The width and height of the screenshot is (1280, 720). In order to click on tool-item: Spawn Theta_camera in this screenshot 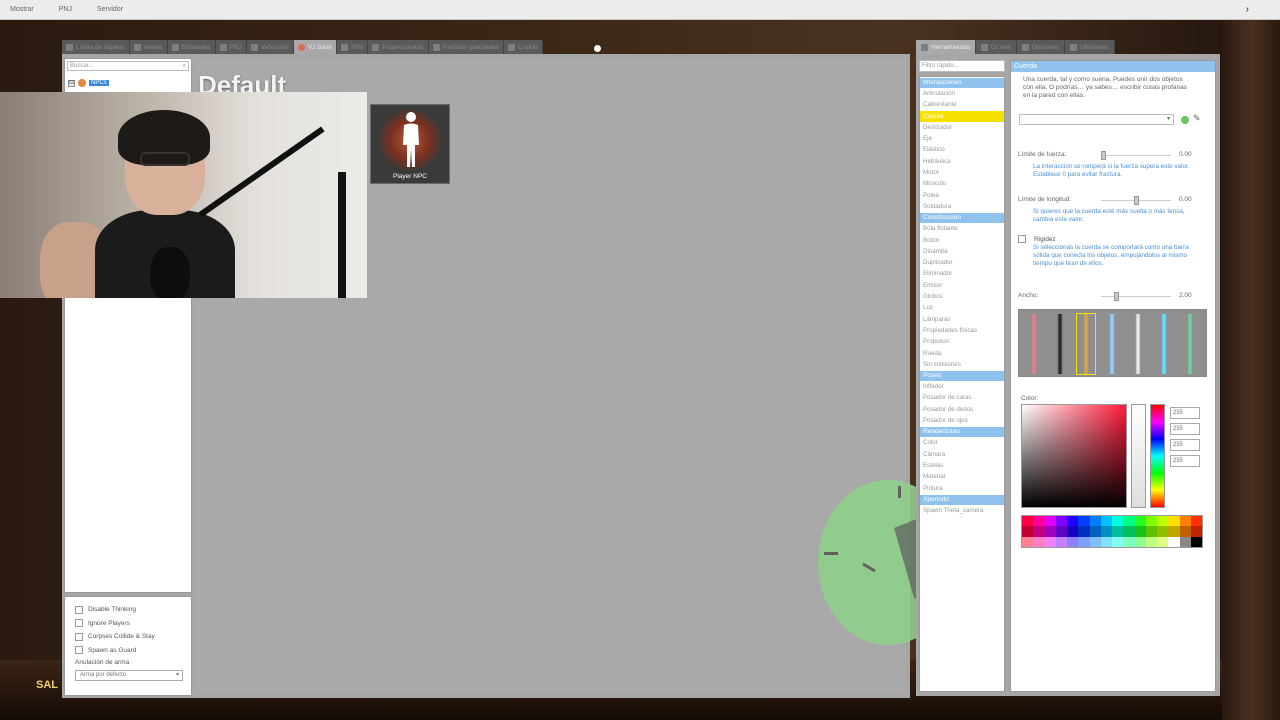, I will do `click(962, 510)`.